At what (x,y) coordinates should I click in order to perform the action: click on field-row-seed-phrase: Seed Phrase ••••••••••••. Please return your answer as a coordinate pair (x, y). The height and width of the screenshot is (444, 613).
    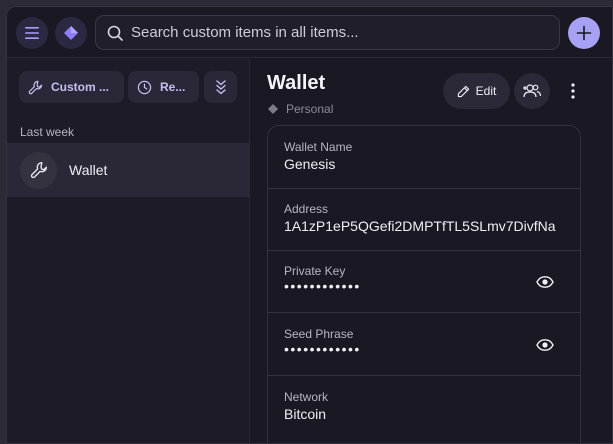
    Looking at the image, I should click on (424, 344).